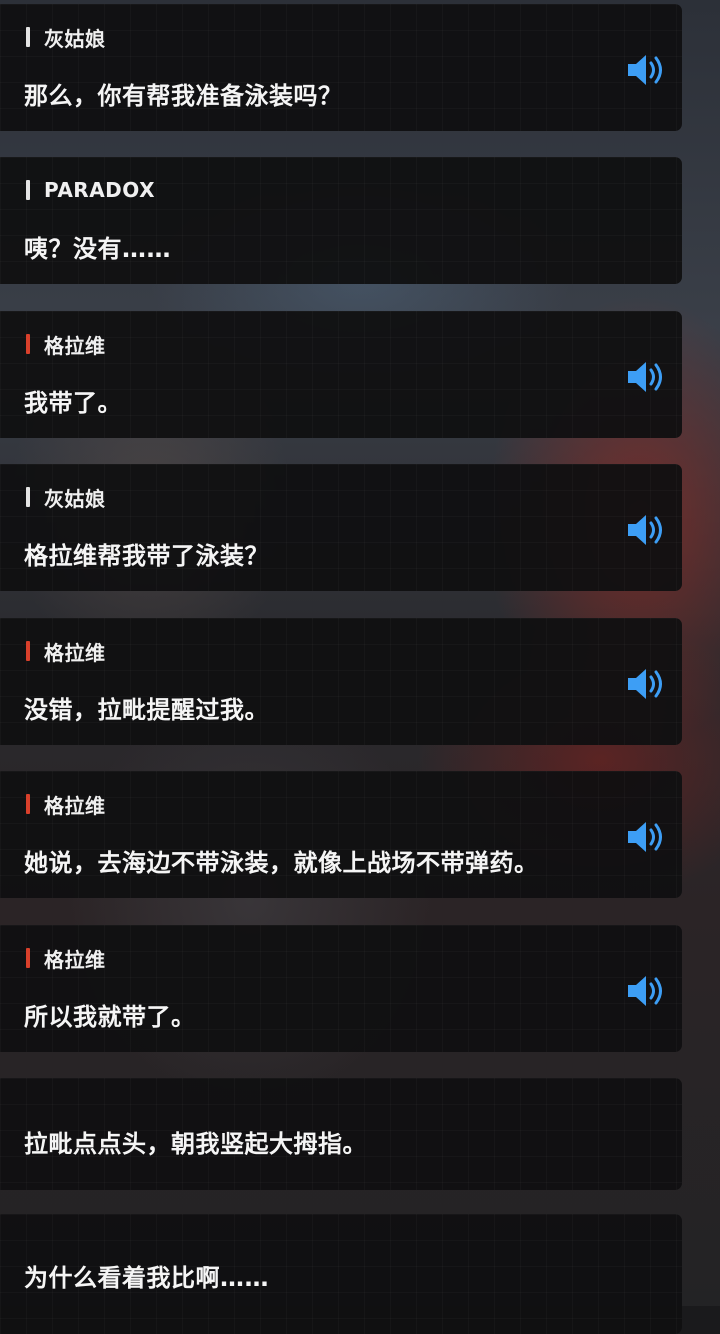  Describe the element at coordinates (341, 374) in the screenshot. I see `dialogue-entry: 格拉维 我带了。` at that location.